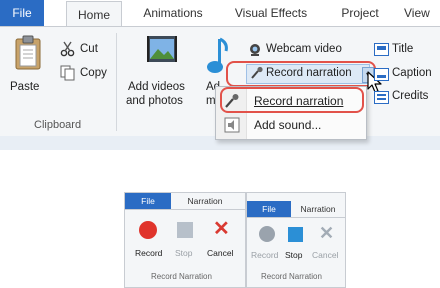 This screenshot has height=288, width=440. Describe the element at coordinates (154, 101) in the screenshot. I see `add-videos-label-2: and photos` at that location.